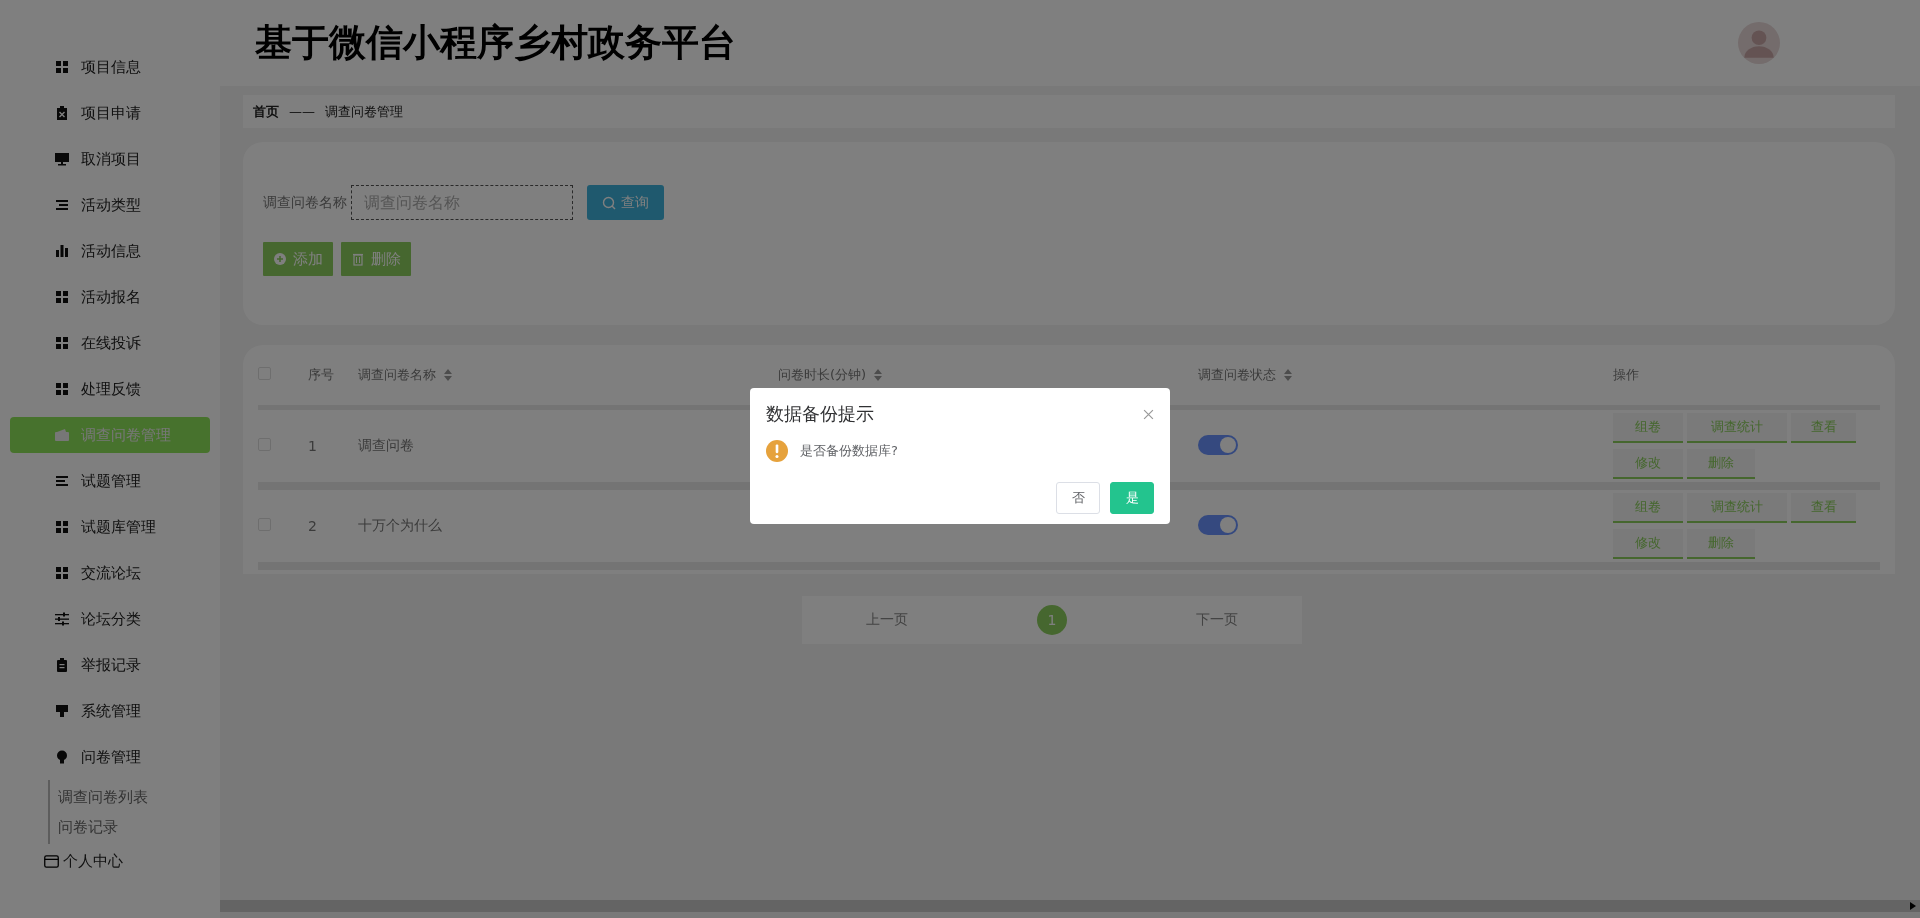  What do you see at coordinates (110, 389) in the screenshot?
I see `sidebar-item: 处理反馈` at bounding box center [110, 389].